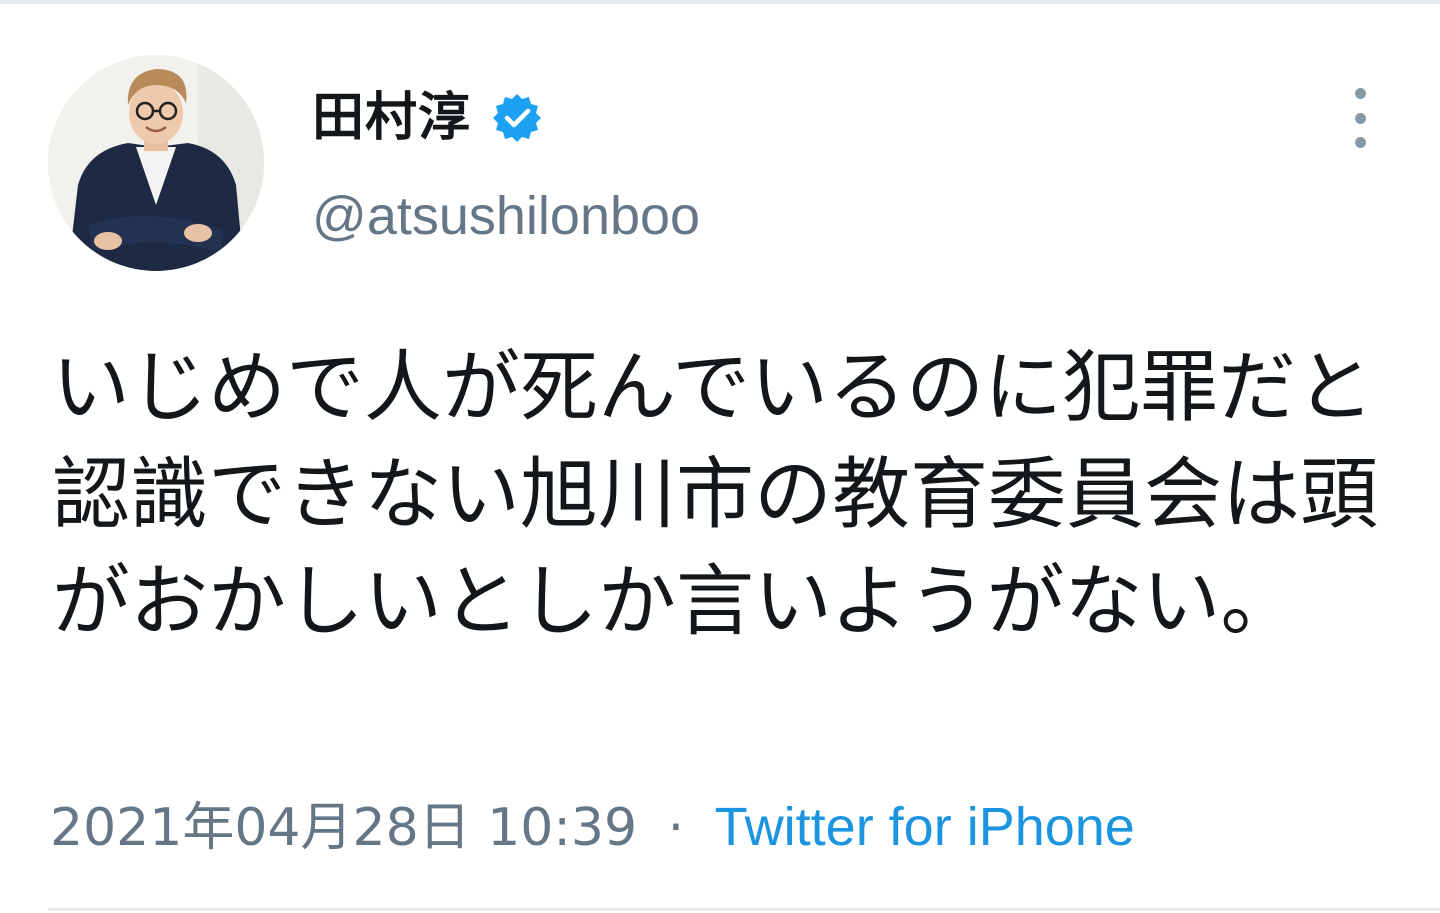 Image resolution: width=1440 pixels, height=913 pixels. I want to click on tweet-source-link: Twitter for iPhone, so click(925, 827).